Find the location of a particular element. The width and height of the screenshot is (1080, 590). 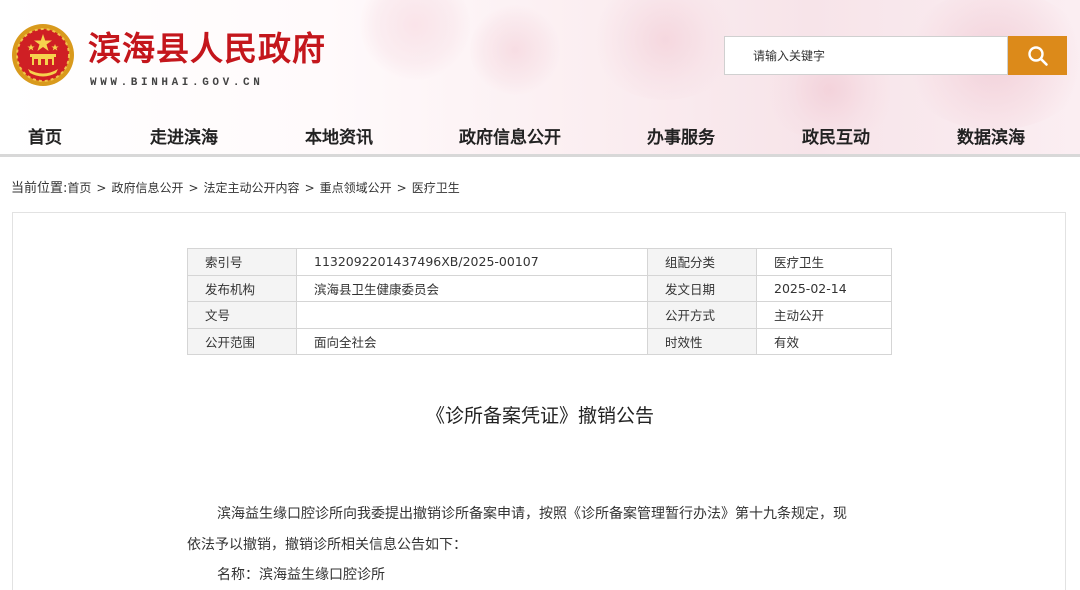

breadcrumb-item-home: 首页 is located at coordinates (79, 188).